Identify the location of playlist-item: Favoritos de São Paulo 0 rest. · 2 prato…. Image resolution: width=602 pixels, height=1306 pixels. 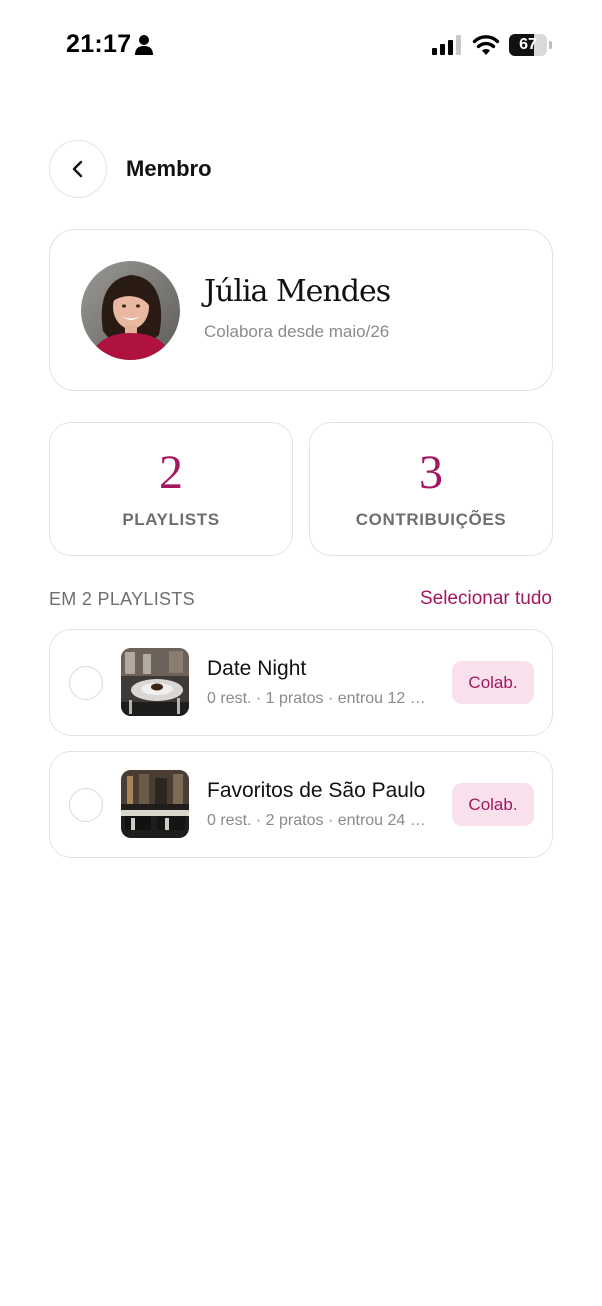
(301, 804).